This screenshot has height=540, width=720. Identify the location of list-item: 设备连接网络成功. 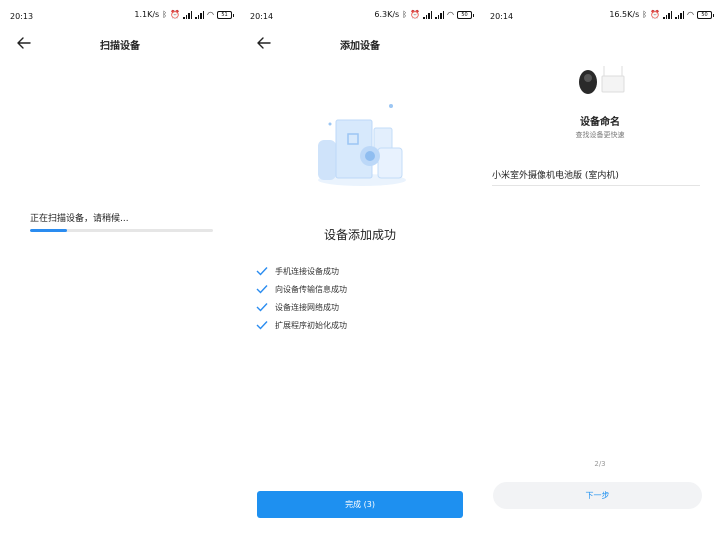
(301, 307).